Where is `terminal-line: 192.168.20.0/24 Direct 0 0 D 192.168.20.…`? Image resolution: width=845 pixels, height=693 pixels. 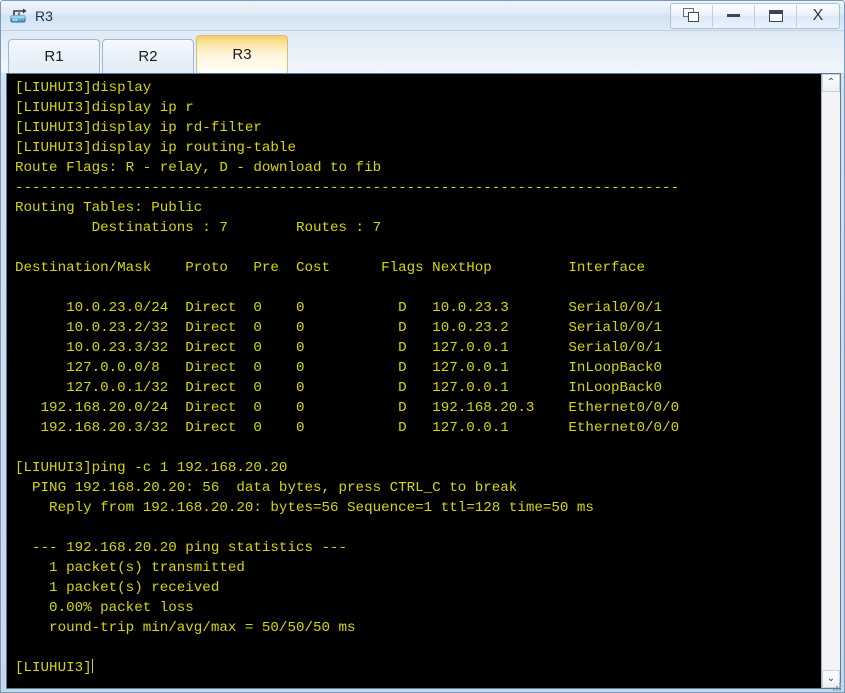 terminal-line: 192.168.20.0/24 Direct 0 0 D 192.168.20.… is located at coordinates (347, 408).